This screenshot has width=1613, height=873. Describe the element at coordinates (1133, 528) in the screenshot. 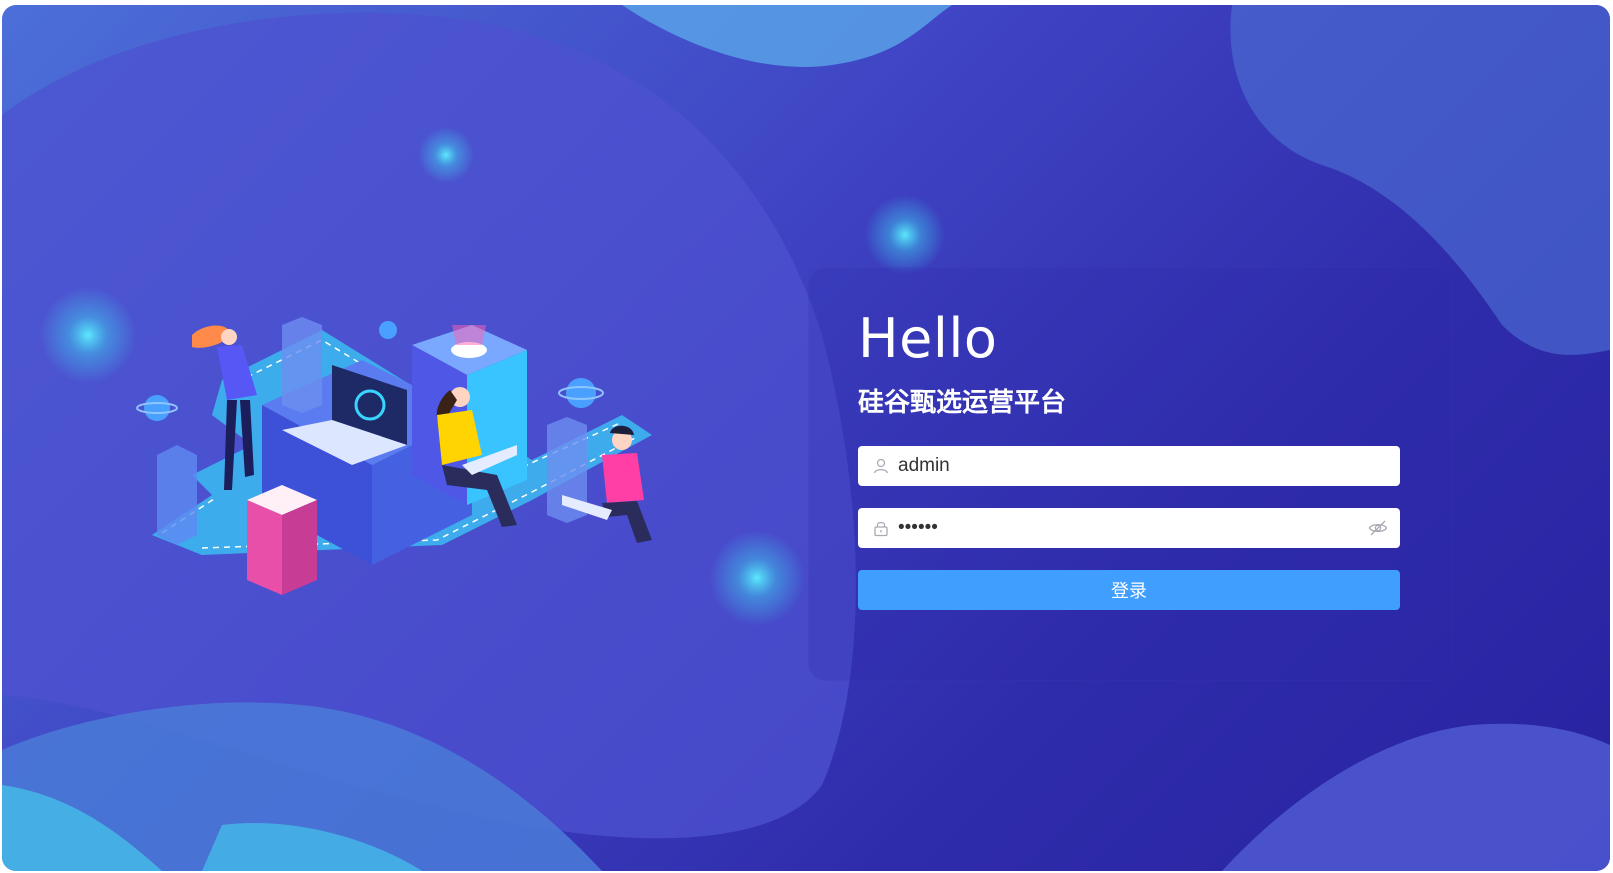

I see `password-input` at that location.